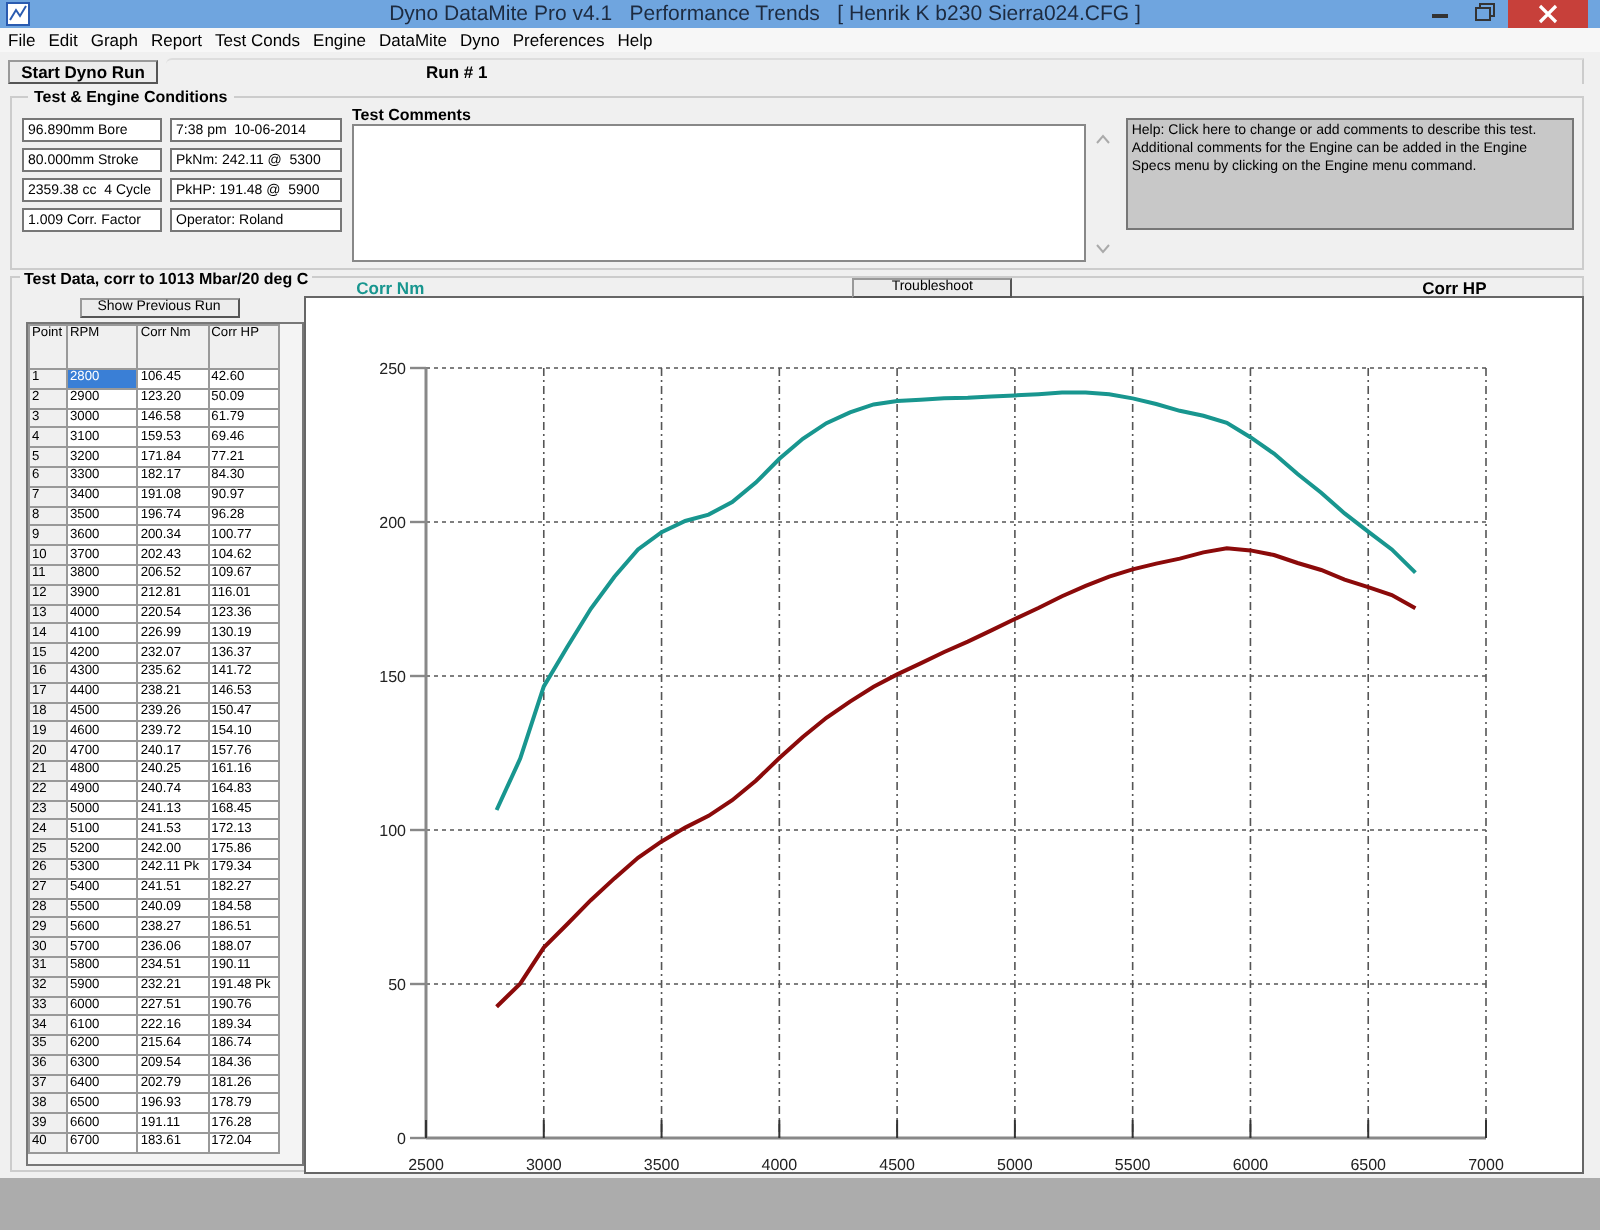 The image size is (1600, 1230). Describe the element at coordinates (875, 71) in the screenshot. I see `run-tab: Run # 1` at that location.